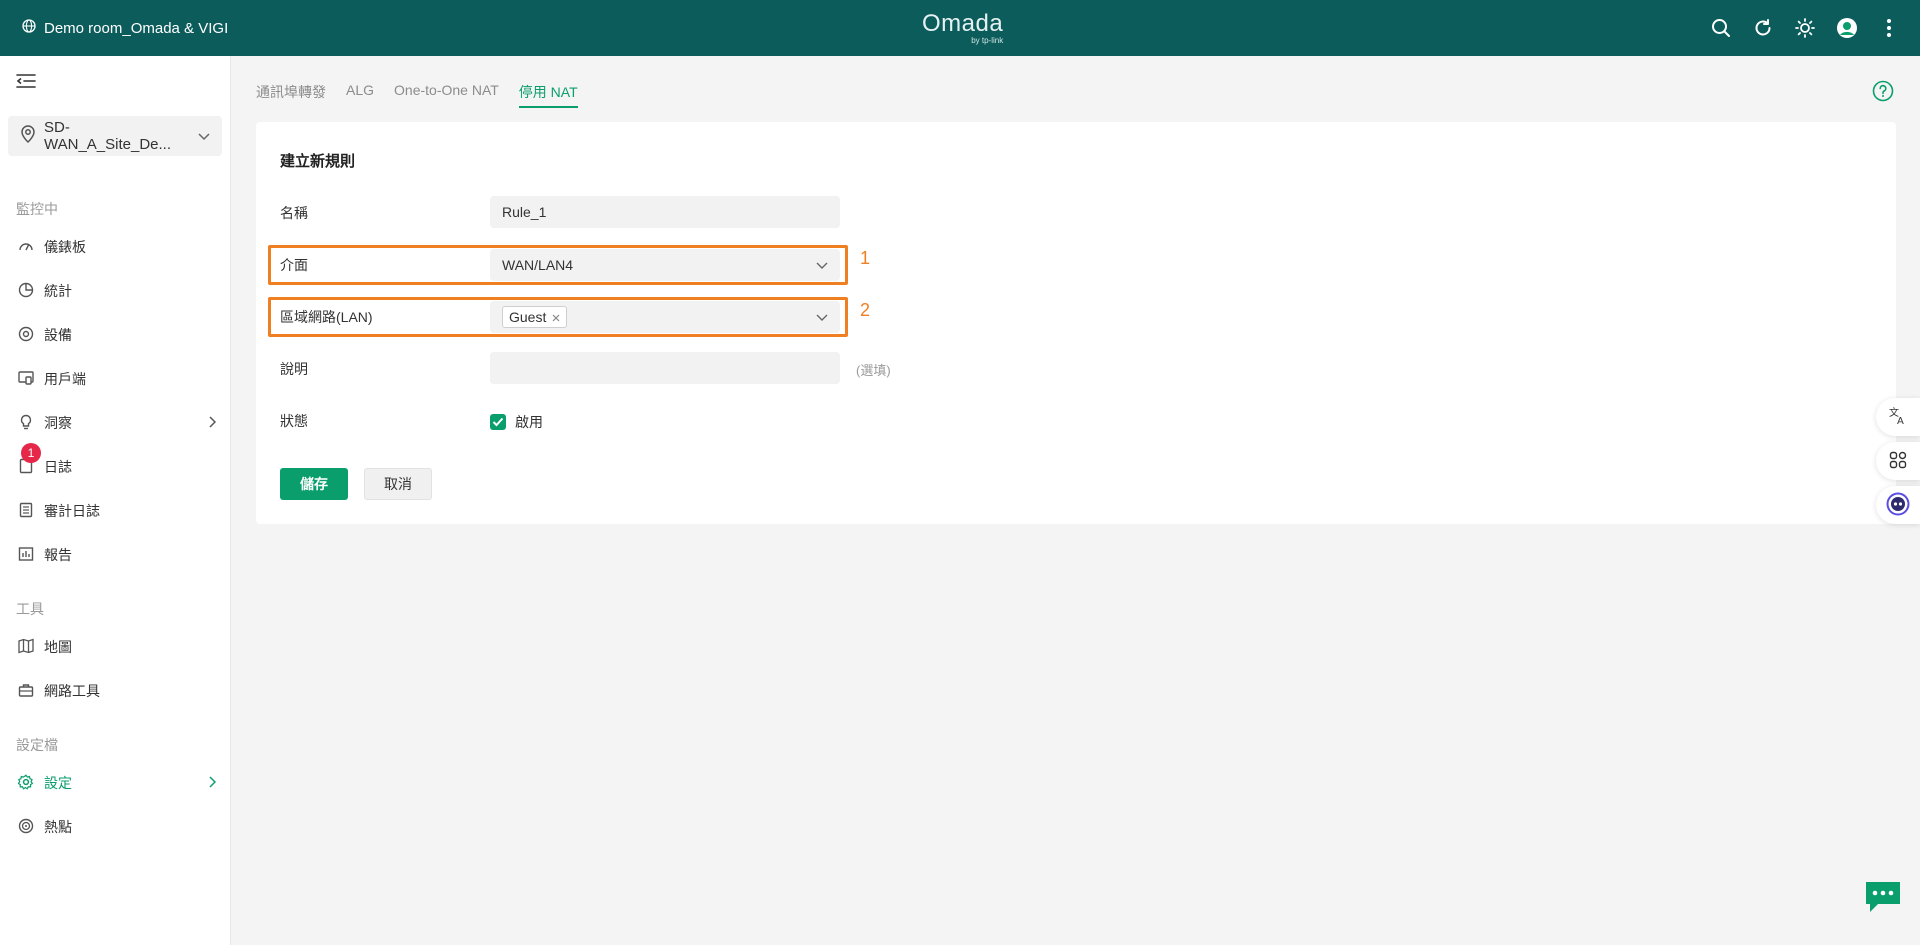 This screenshot has width=1920, height=945. What do you see at coordinates (115, 291) in the screenshot?
I see `sidebar-item-statistics: 統計` at bounding box center [115, 291].